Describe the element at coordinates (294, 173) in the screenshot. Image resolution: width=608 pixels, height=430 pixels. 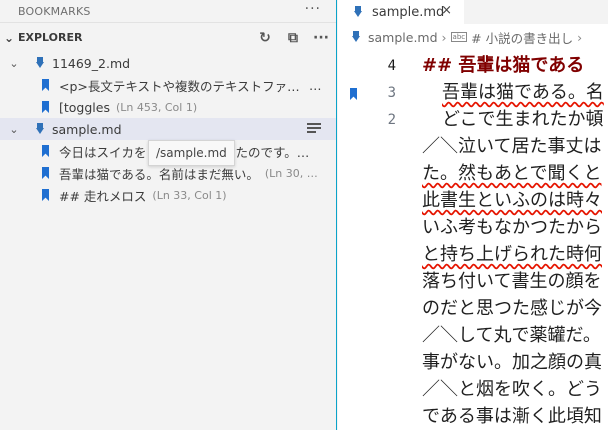
I see `bookmark-location: (Ln 30, Col 1)` at that location.